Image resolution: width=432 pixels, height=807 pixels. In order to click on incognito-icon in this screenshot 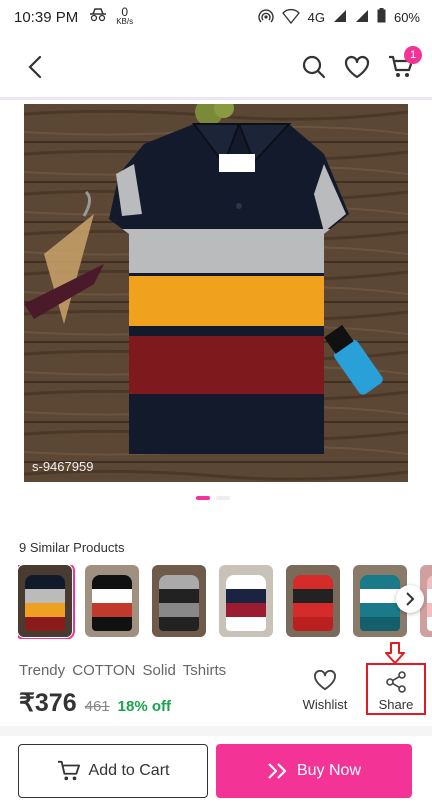, I will do `click(98, 17)`.